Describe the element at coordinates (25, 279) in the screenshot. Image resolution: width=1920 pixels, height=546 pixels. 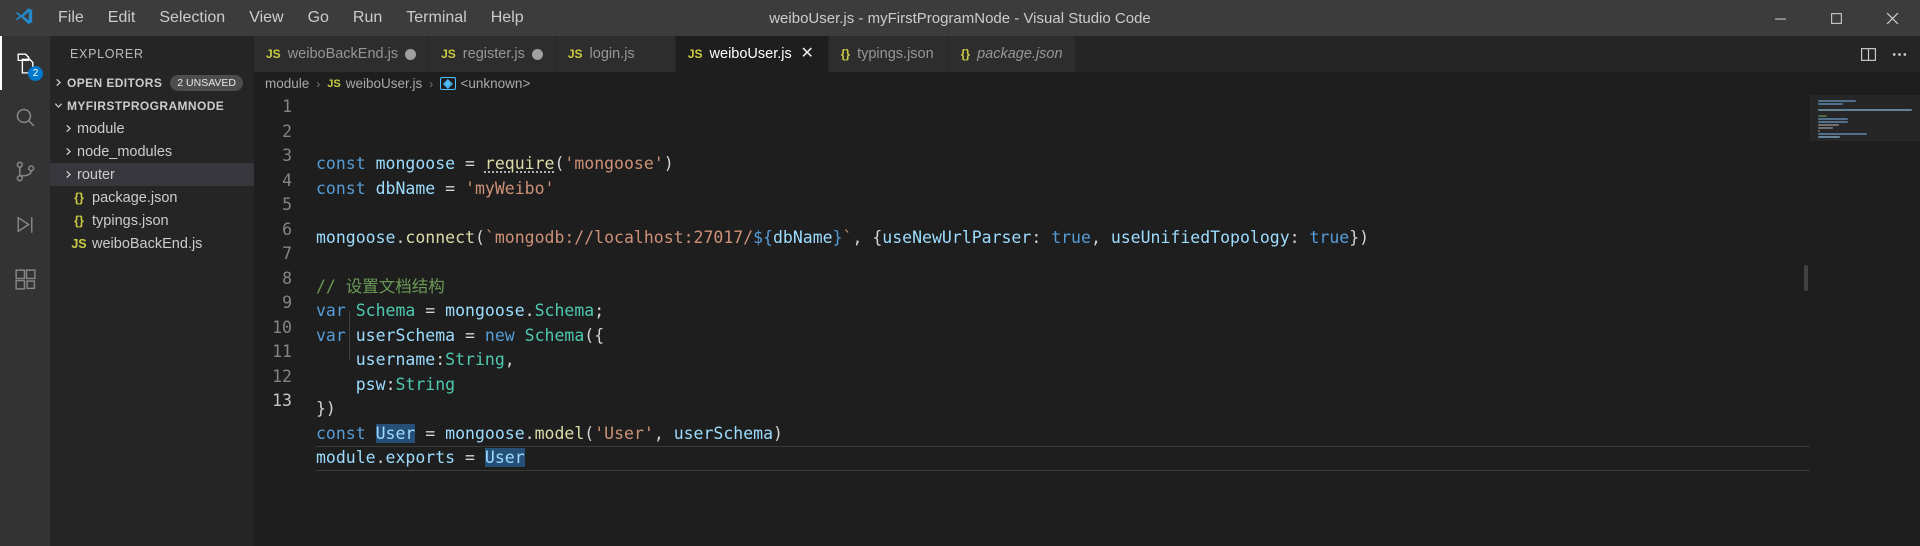
I see `activity-extensions` at that location.